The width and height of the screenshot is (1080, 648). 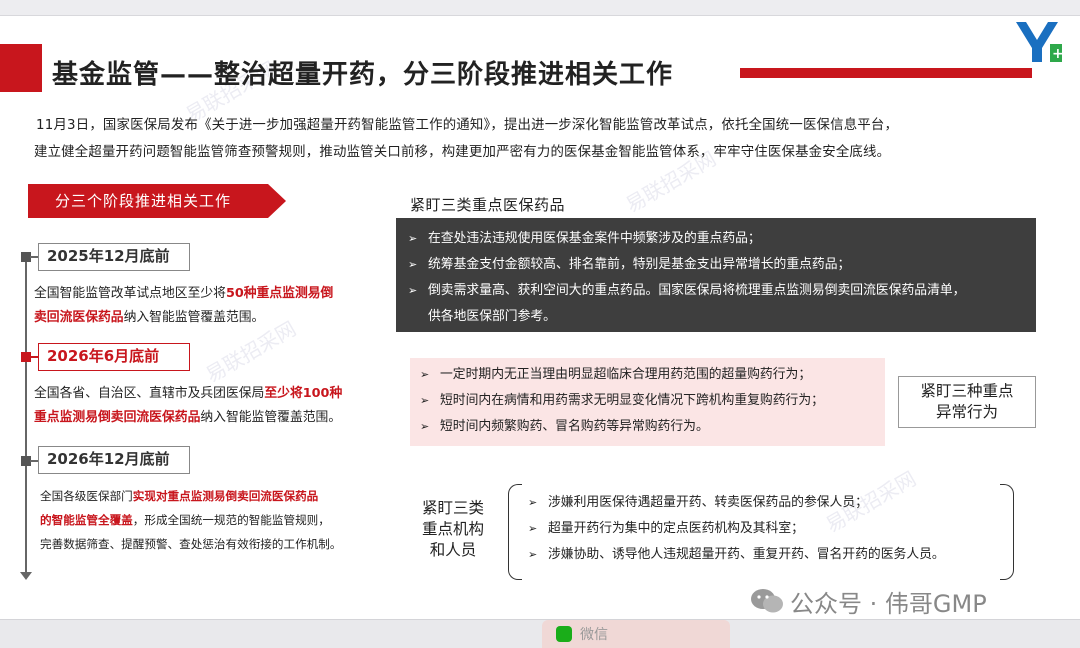 What do you see at coordinates (114, 257) in the screenshot?
I see `phase-date: 2025年12月底前` at bounding box center [114, 257].